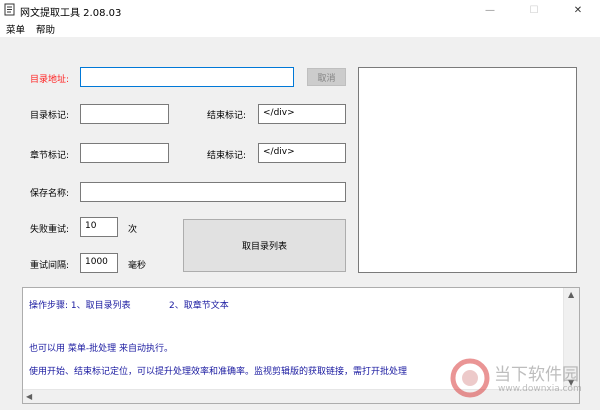 The width and height of the screenshot is (600, 410). Describe the element at coordinates (101, 349) in the screenshot. I see `instruction-batch: 也可以用 菜单-批处理 来自动执行。` at that location.